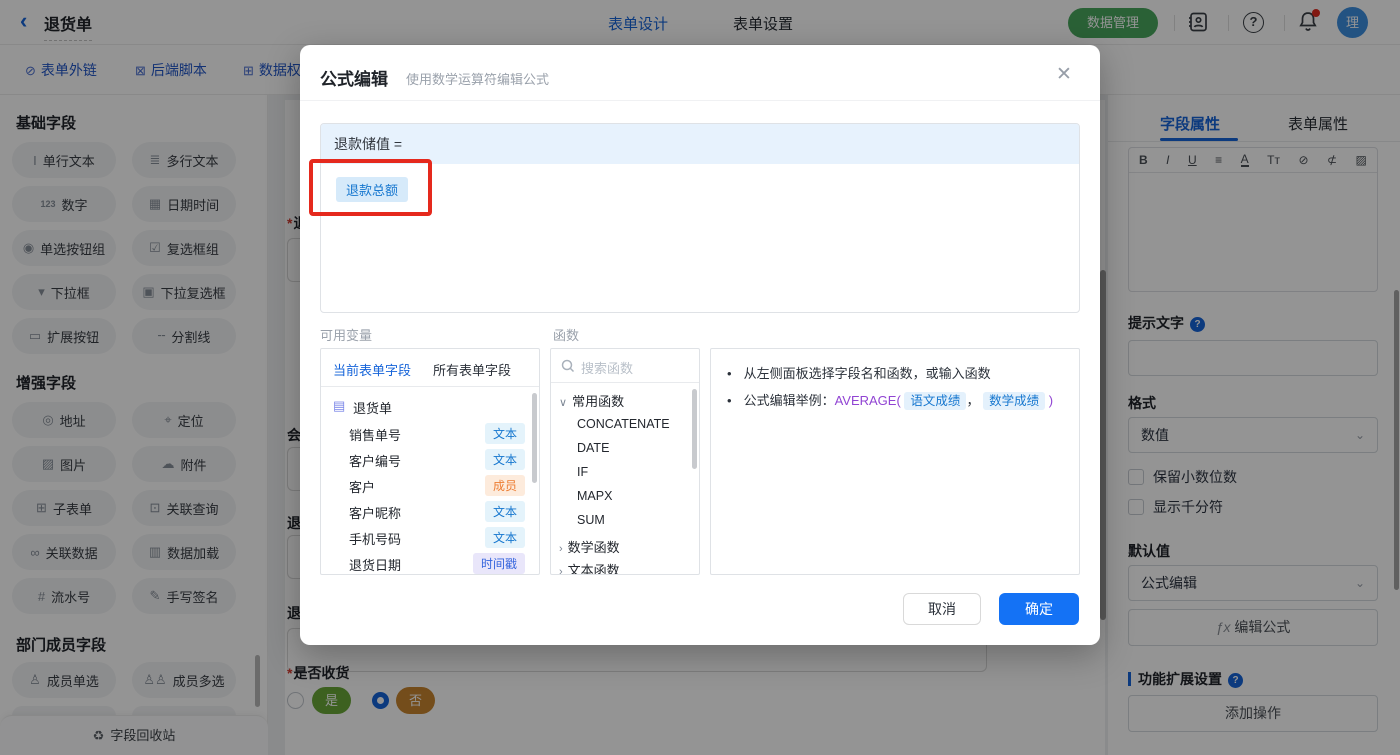  I want to click on tip-line-1: • 从左侧面板选择字段名和函数，或输入函数, so click(859, 372).